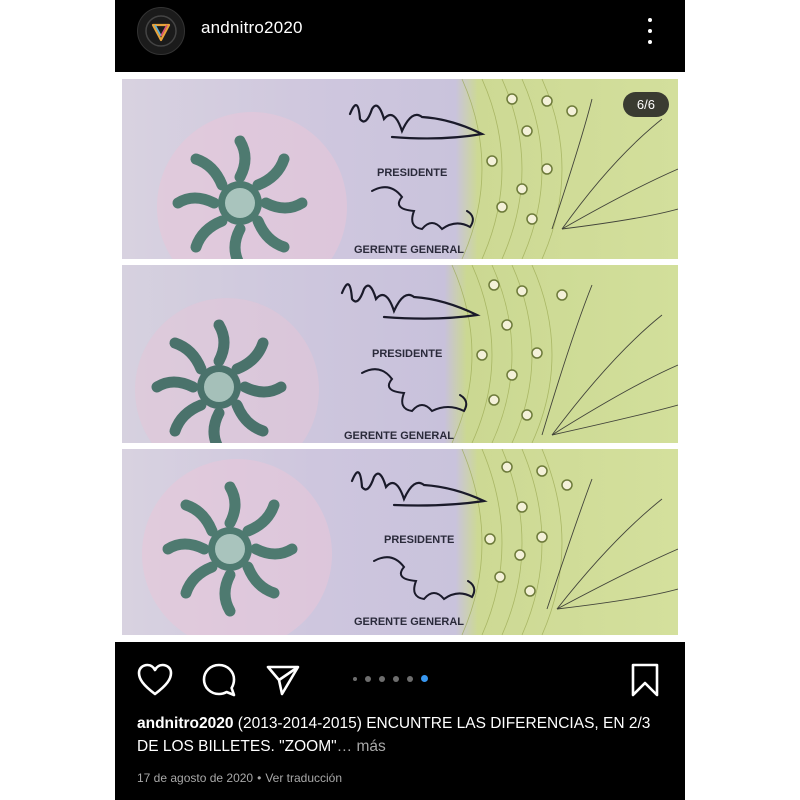  I want to click on carousel-indicator, so click(390, 678).